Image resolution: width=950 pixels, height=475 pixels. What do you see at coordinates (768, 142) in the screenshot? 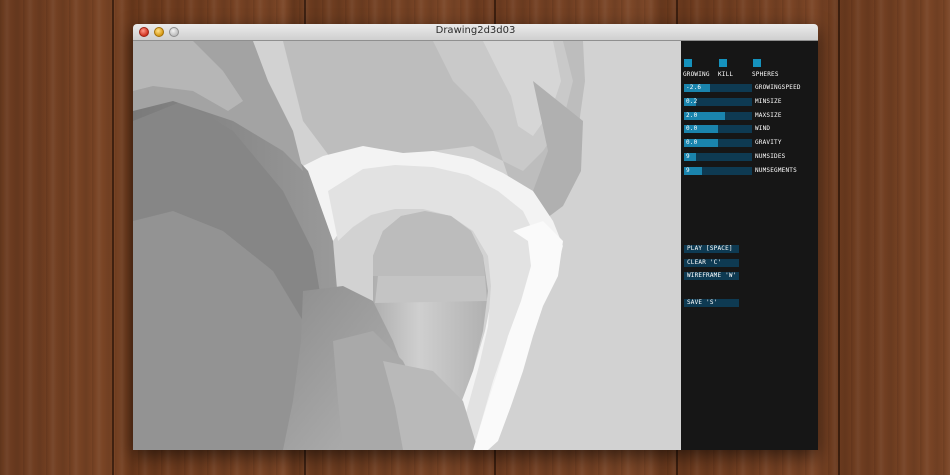
I see `slider-label: GRAVITY` at bounding box center [768, 142].